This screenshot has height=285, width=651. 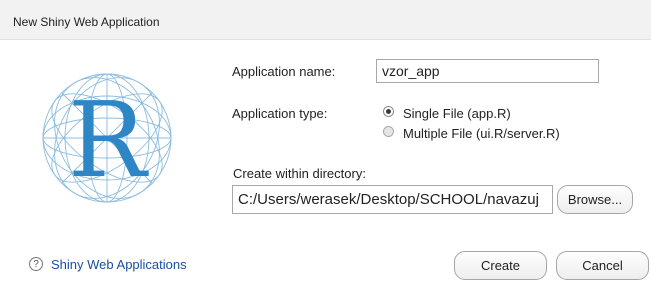 I want to click on cancel-button: Cancel, so click(x=602, y=265).